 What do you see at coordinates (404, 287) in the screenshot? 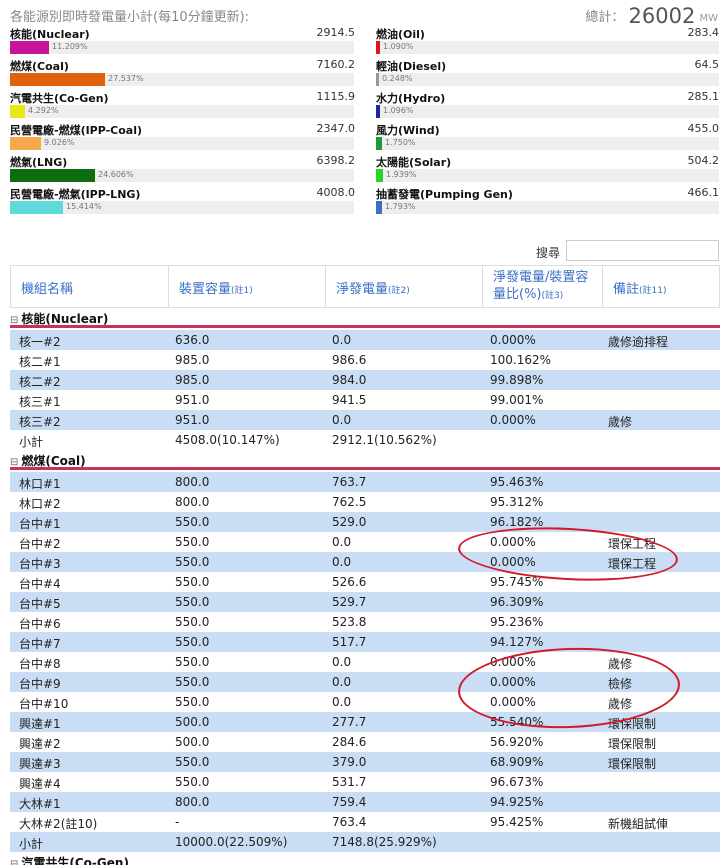
I see `header-net-generation: 淨發電量(註2)` at bounding box center [404, 287].